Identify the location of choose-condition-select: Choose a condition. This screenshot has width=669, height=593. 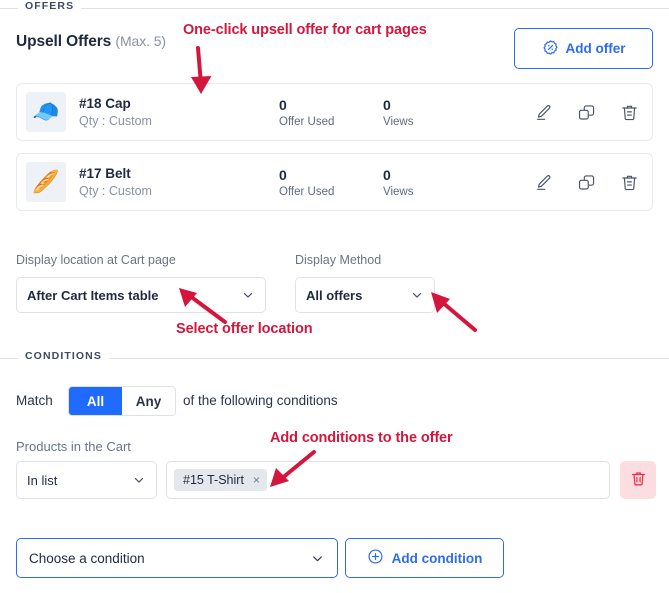
(177, 558).